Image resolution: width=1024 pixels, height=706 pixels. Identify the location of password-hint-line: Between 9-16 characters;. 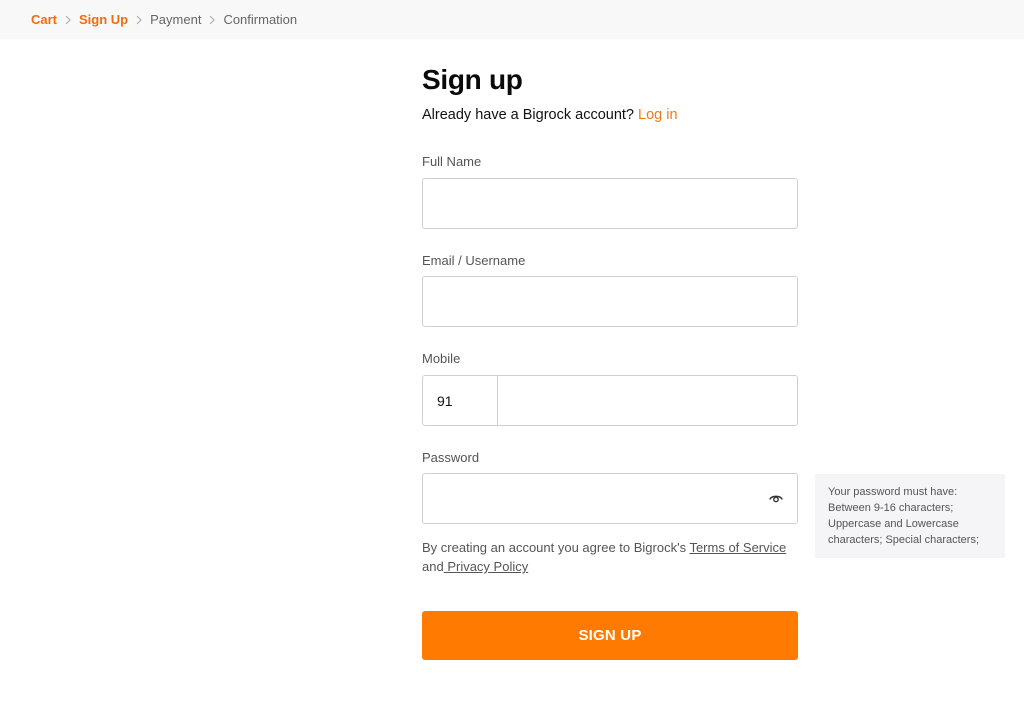
(891, 508).